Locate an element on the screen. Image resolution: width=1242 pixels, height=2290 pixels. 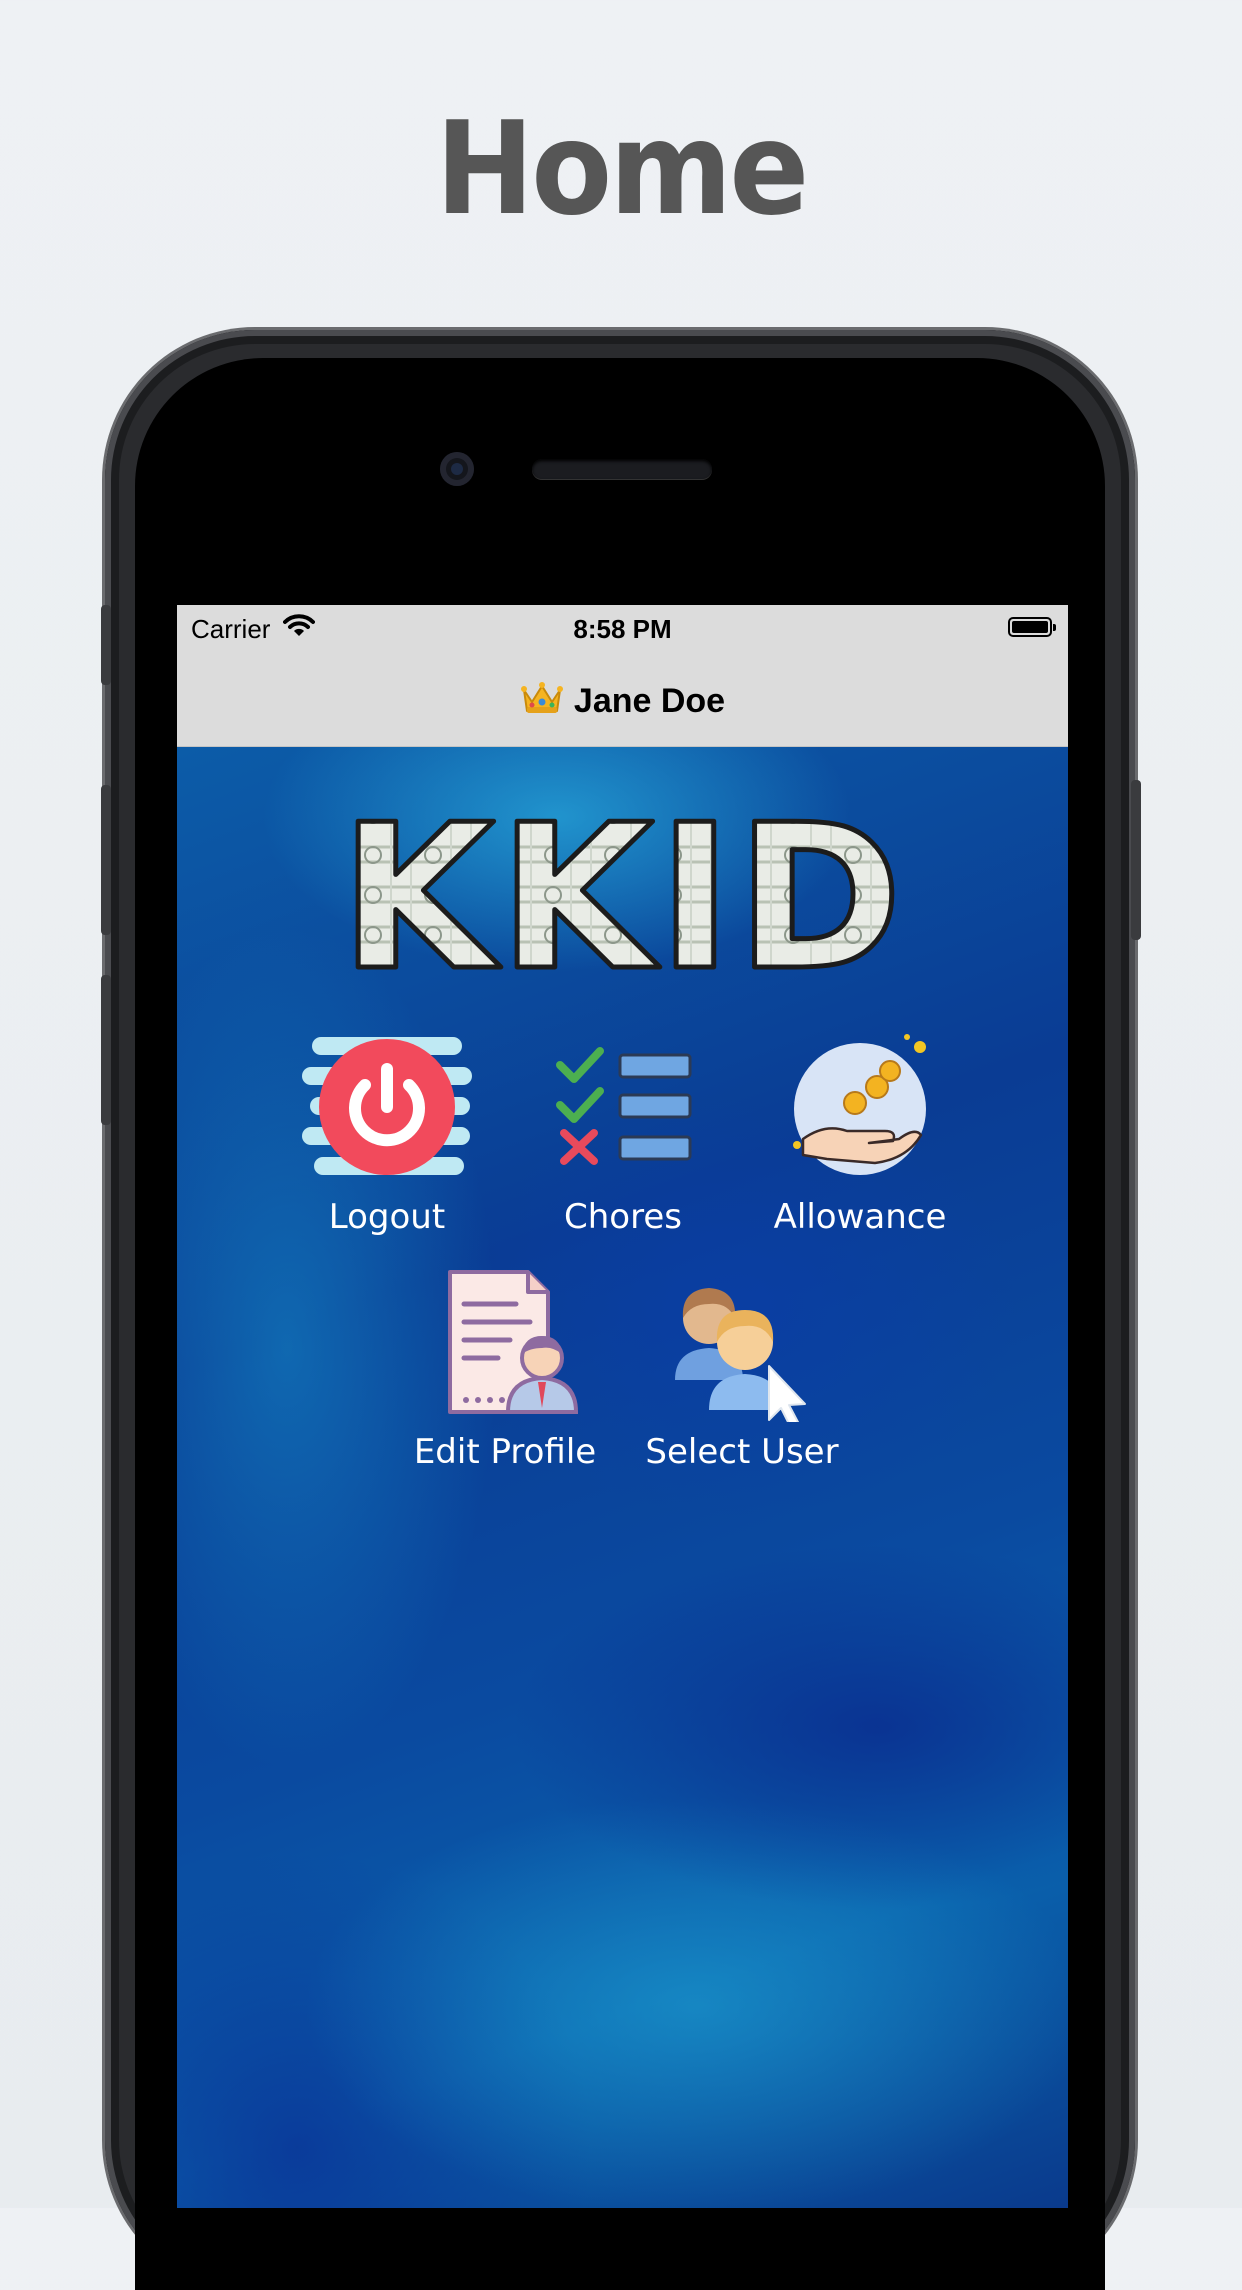
logo-text: KKID is located at coordinates (623, 892).